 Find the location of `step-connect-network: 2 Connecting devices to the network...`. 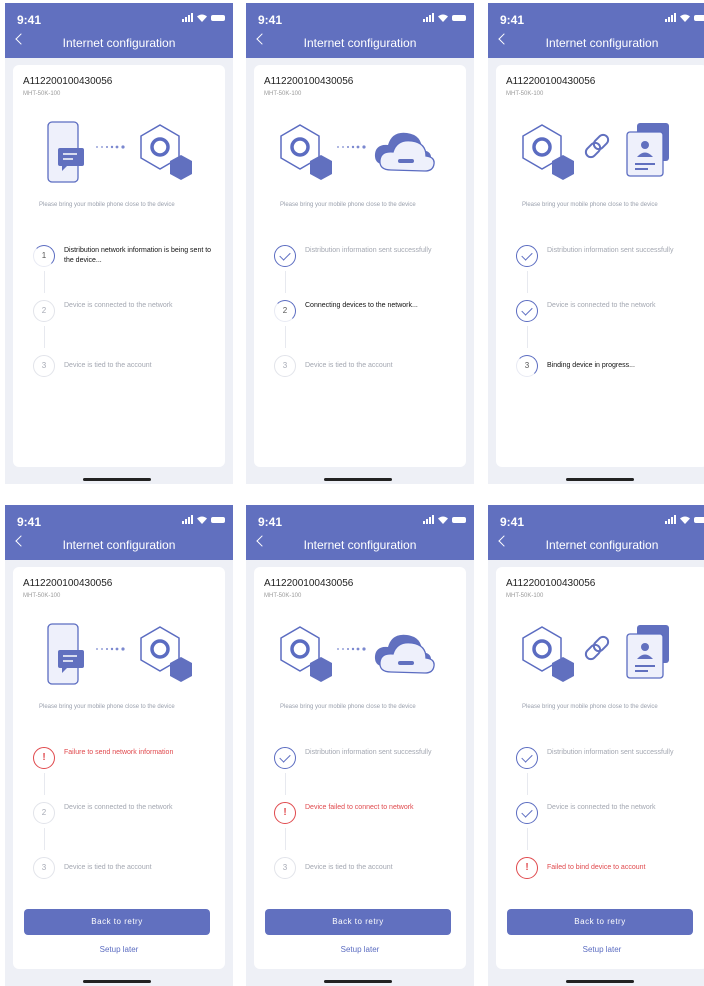

step-connect-network: 2 Connecting devices to the network... is located at coordinates (366, 313).